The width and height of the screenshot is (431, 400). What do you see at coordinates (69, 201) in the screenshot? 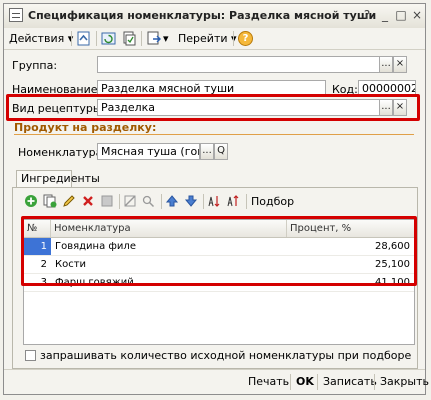
I see `edit-row-icon` at bounding box center [69, 201].